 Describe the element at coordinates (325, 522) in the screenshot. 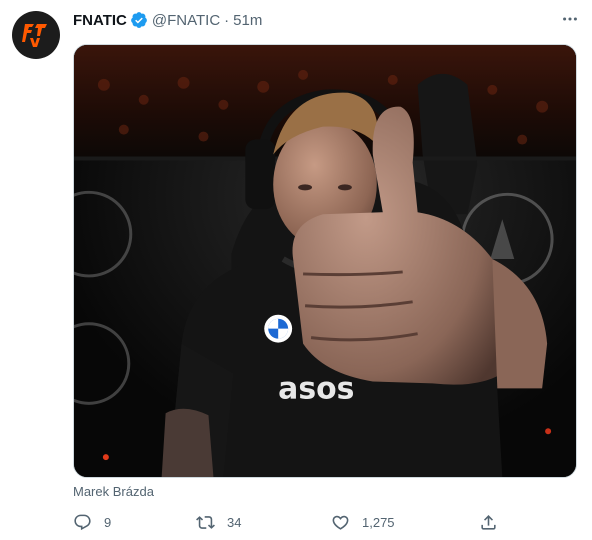

I see `tweet-actions: 9 34 1,275` at that location.